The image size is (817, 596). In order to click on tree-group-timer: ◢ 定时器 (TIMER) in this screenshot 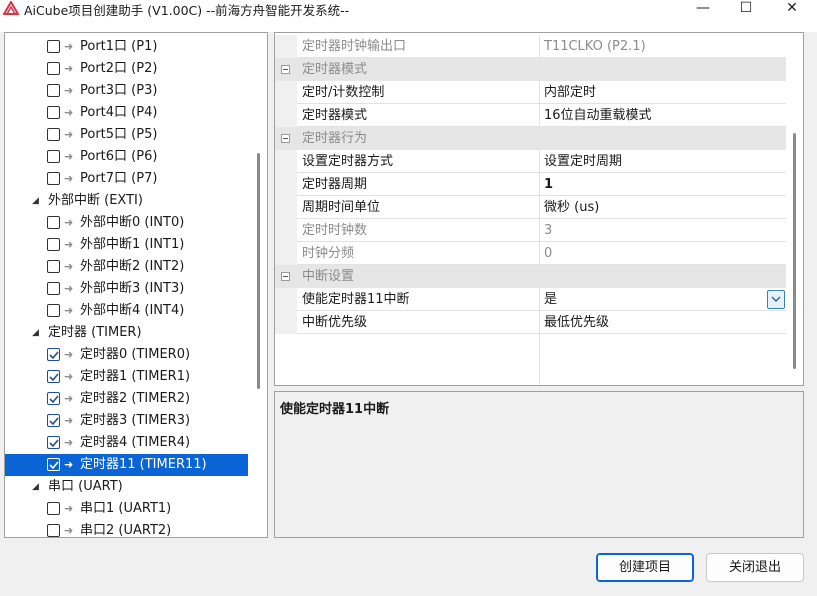, I will do `click(126, 333)`.